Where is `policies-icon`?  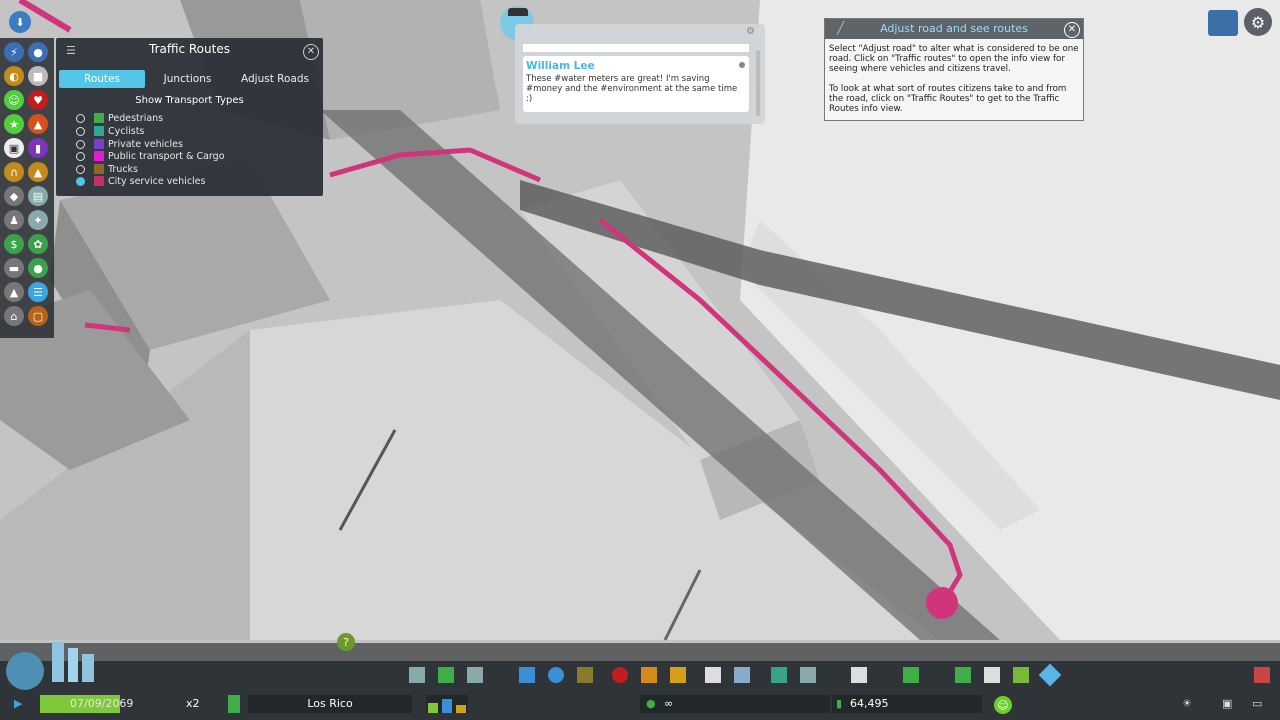
policies-icon is located at coordinates (992, 675).